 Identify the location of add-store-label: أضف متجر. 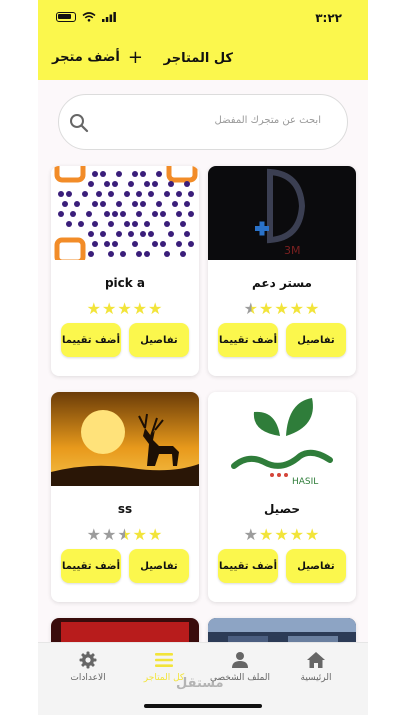
(86, 57).